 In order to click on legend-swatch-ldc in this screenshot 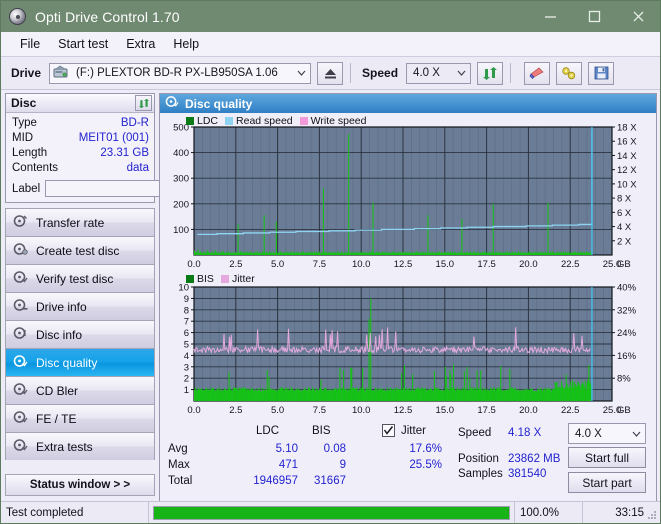, I will do `click(190, 121)`.